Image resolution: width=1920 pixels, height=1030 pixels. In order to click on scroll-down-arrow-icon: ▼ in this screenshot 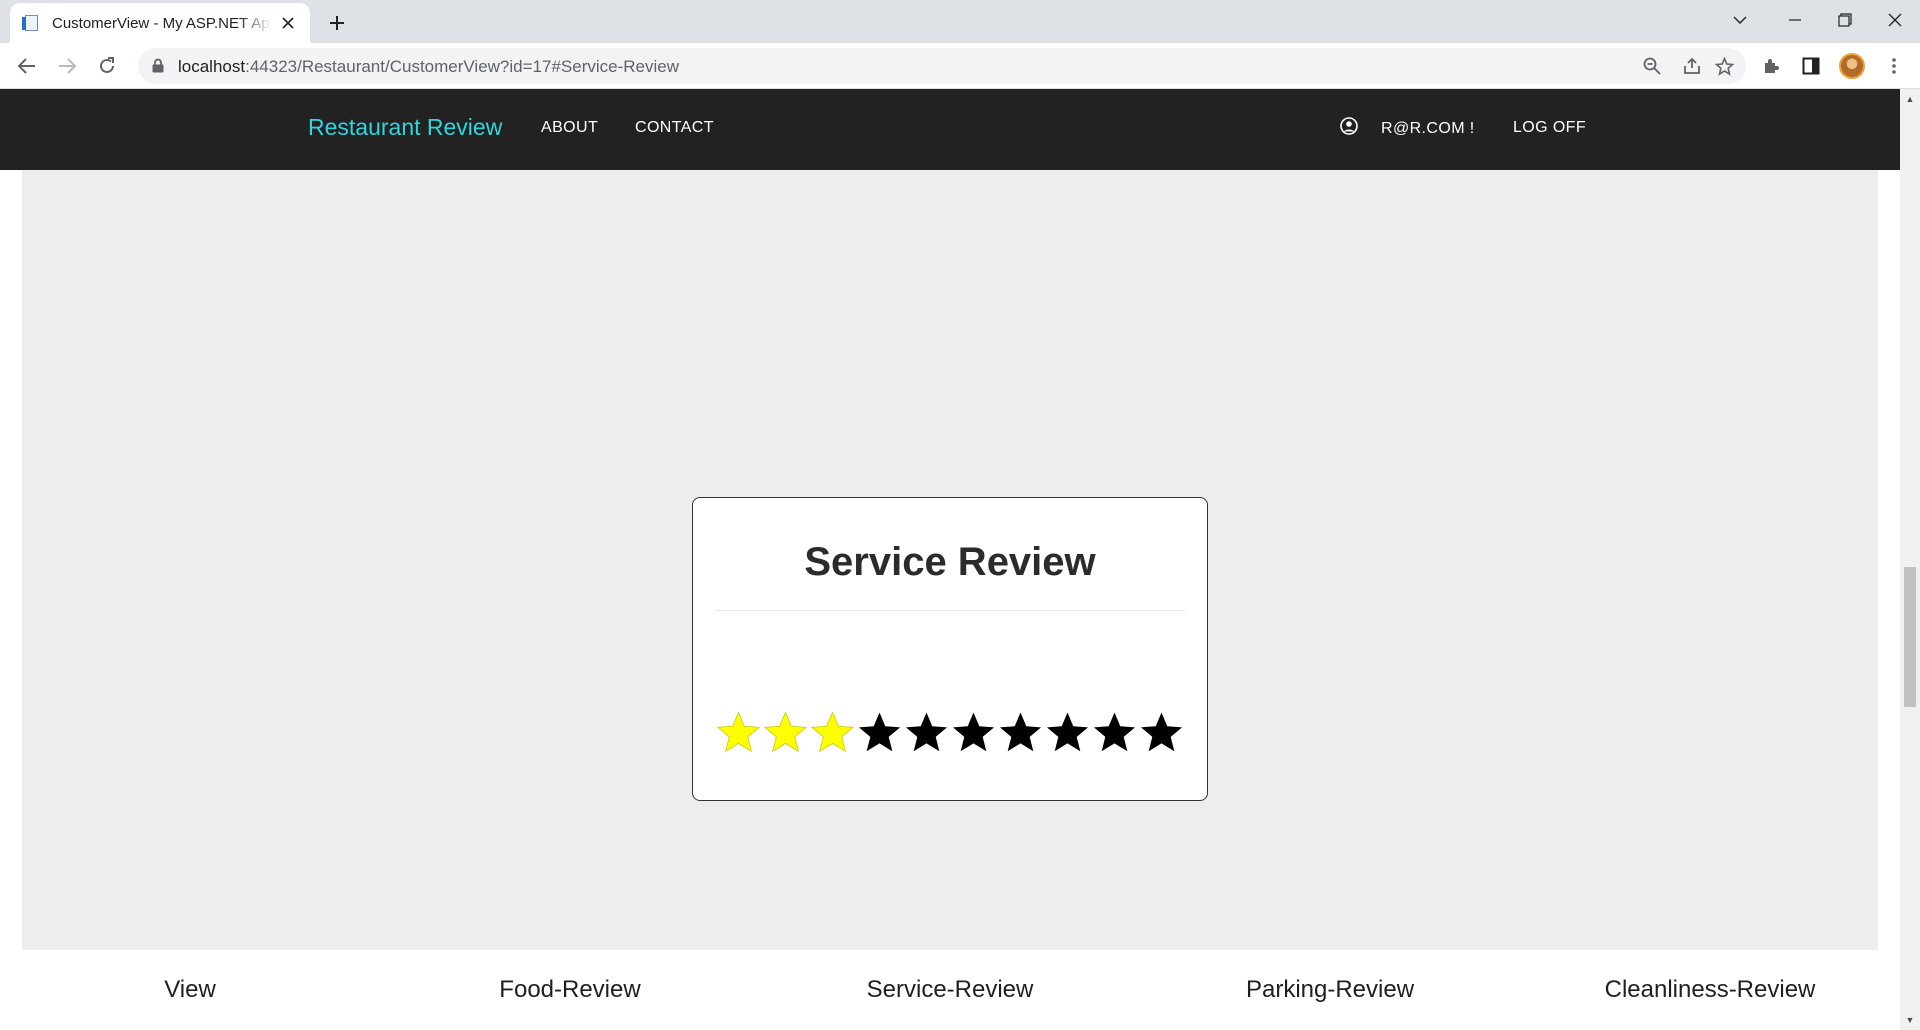, I will do `click(1910, 1020)`.